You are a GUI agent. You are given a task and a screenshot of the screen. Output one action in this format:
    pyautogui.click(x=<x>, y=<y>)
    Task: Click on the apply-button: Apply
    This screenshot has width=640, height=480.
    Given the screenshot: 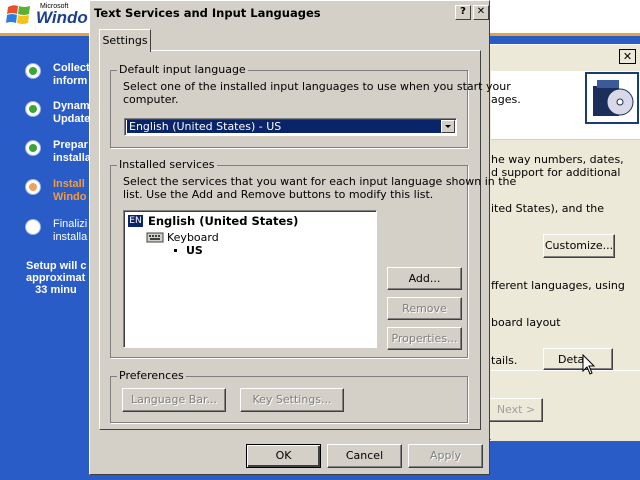 What is the action you would take?
    pyautogui.click(x=445, y=456)
    